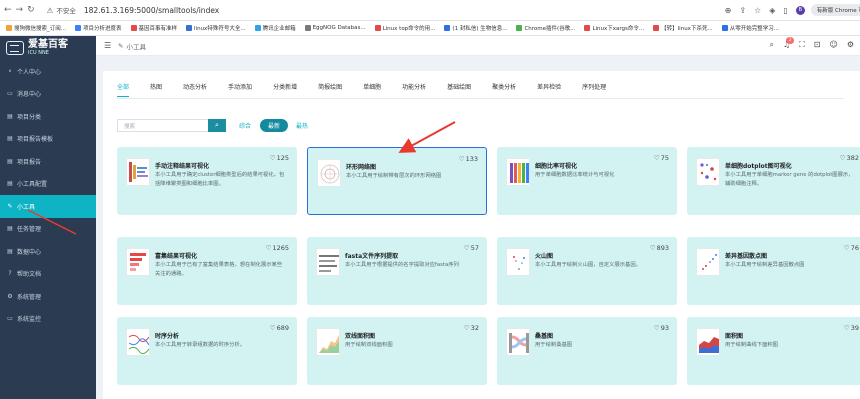 The width and height of the screenshot is (860, 399). Describe the element at coordinates (728, 10) in the screenshot. I see `translate-icon: ⊕` at that location.